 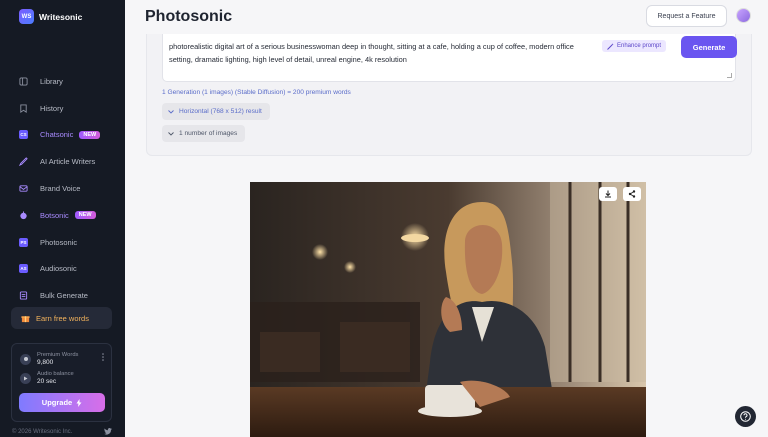 I want to click on audio-balance-row: Audio balance 20 sec, so click(x=47, y=378).